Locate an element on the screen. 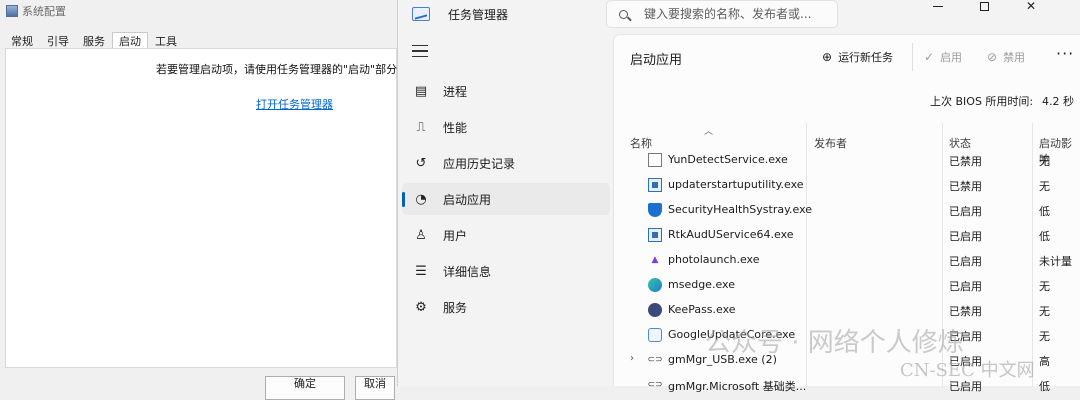 This screenshot has height=400, width=1080. enable-label: 启用 is located at coordinates (951, 57).